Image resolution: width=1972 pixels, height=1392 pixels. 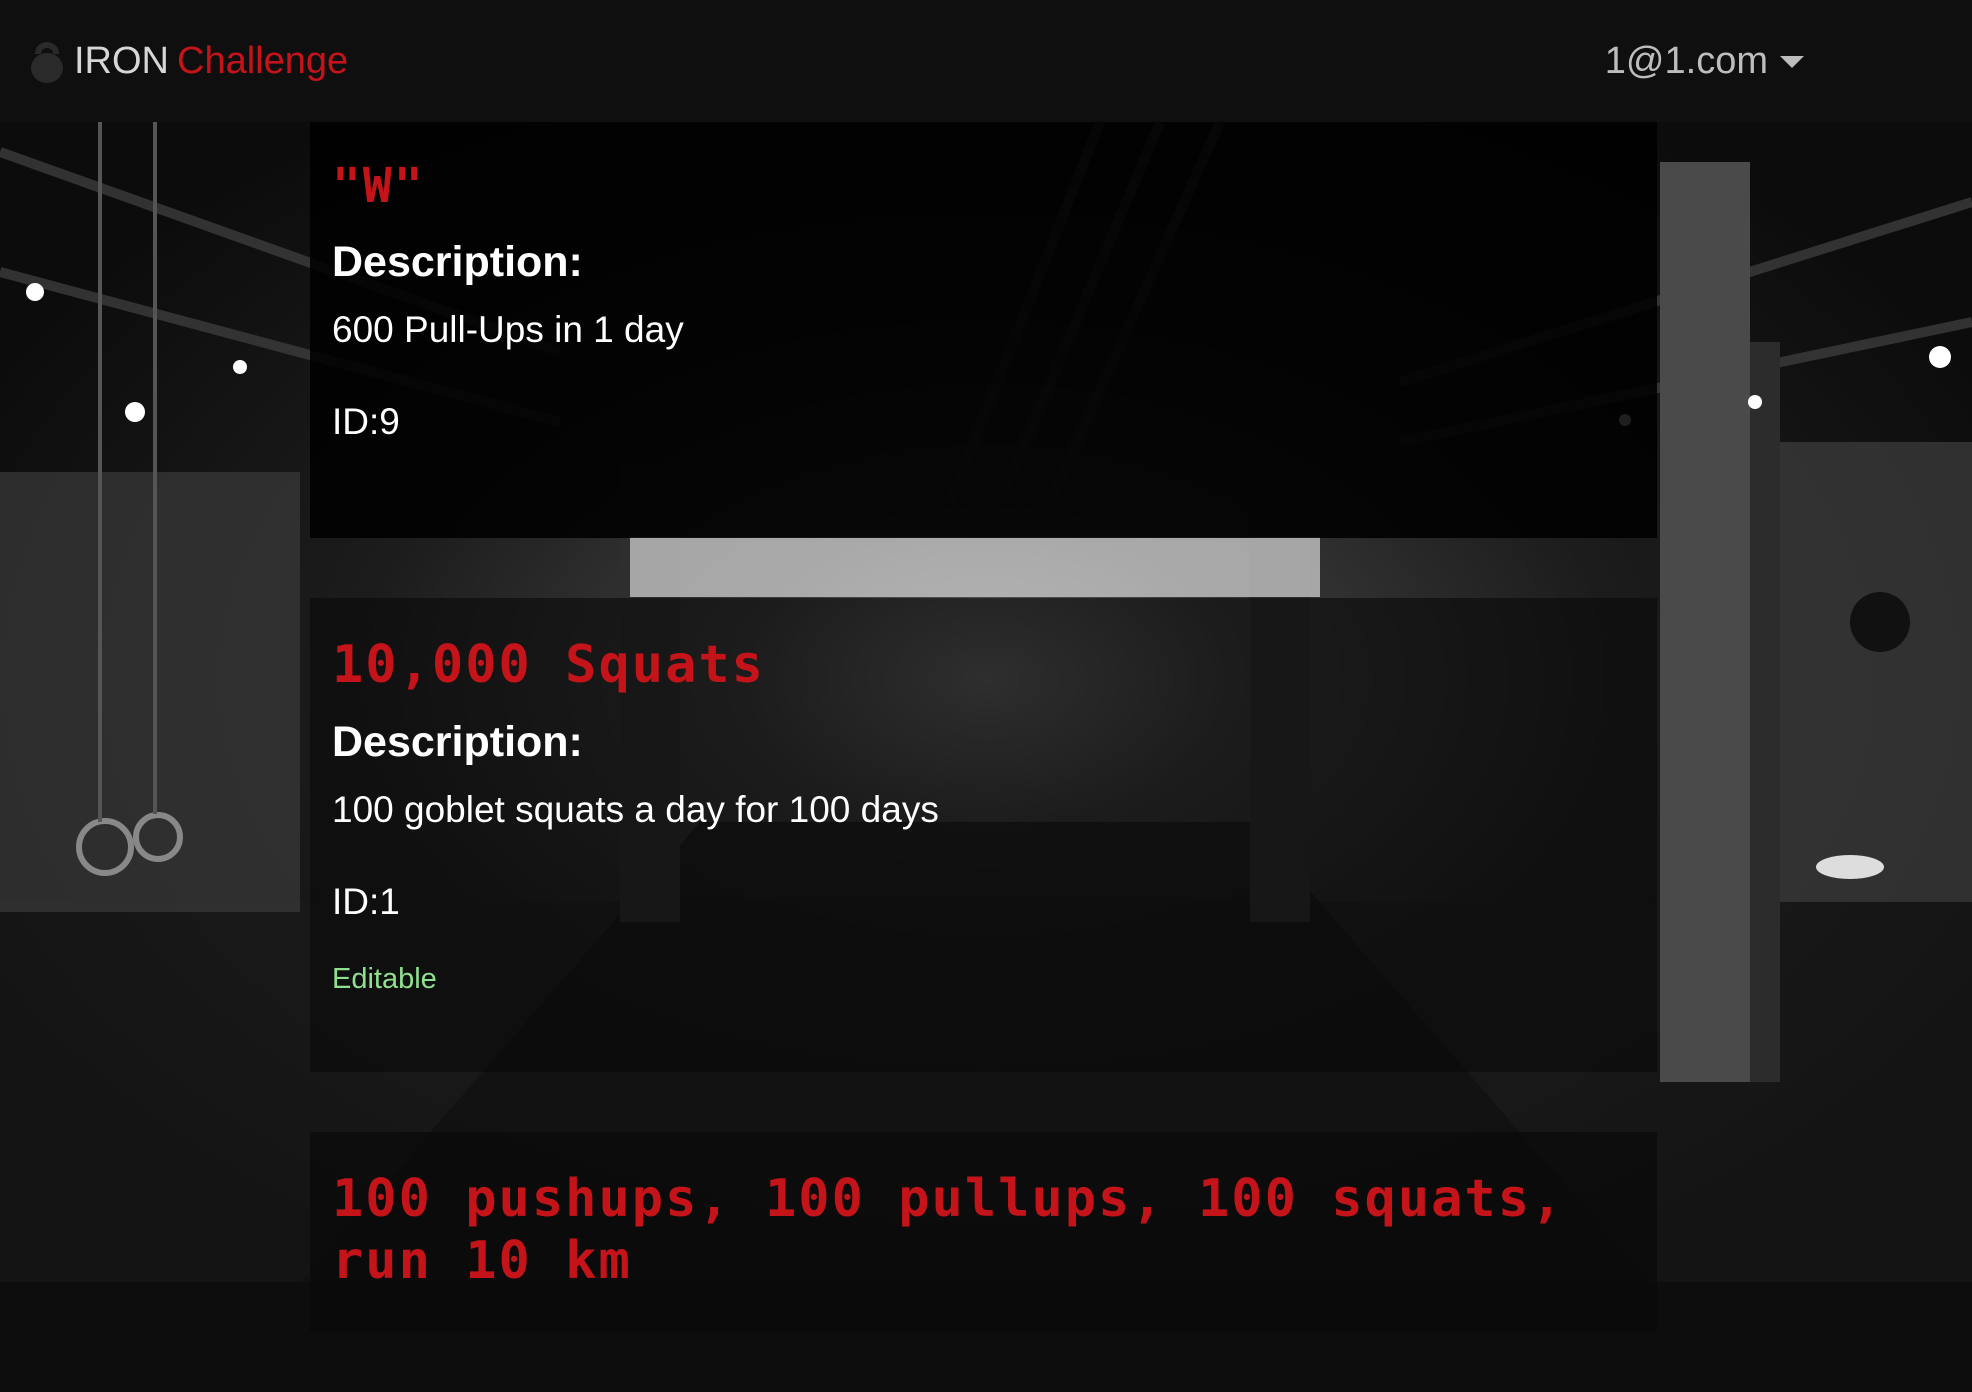 I want to click on caret-down-icon, so click(x=1792, y=62).